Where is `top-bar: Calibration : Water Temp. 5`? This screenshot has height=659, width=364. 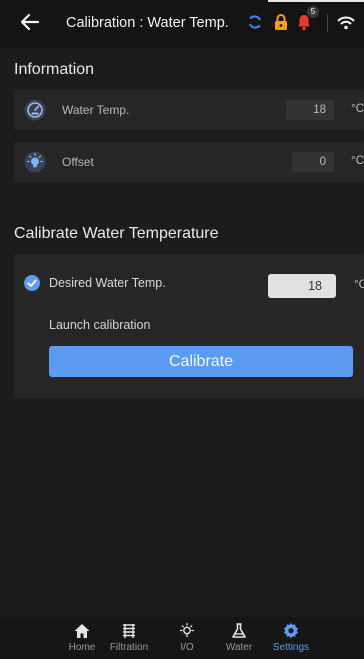
top-bar: Calibration : Water Temp. 5 is located at coordinates (182, 24).